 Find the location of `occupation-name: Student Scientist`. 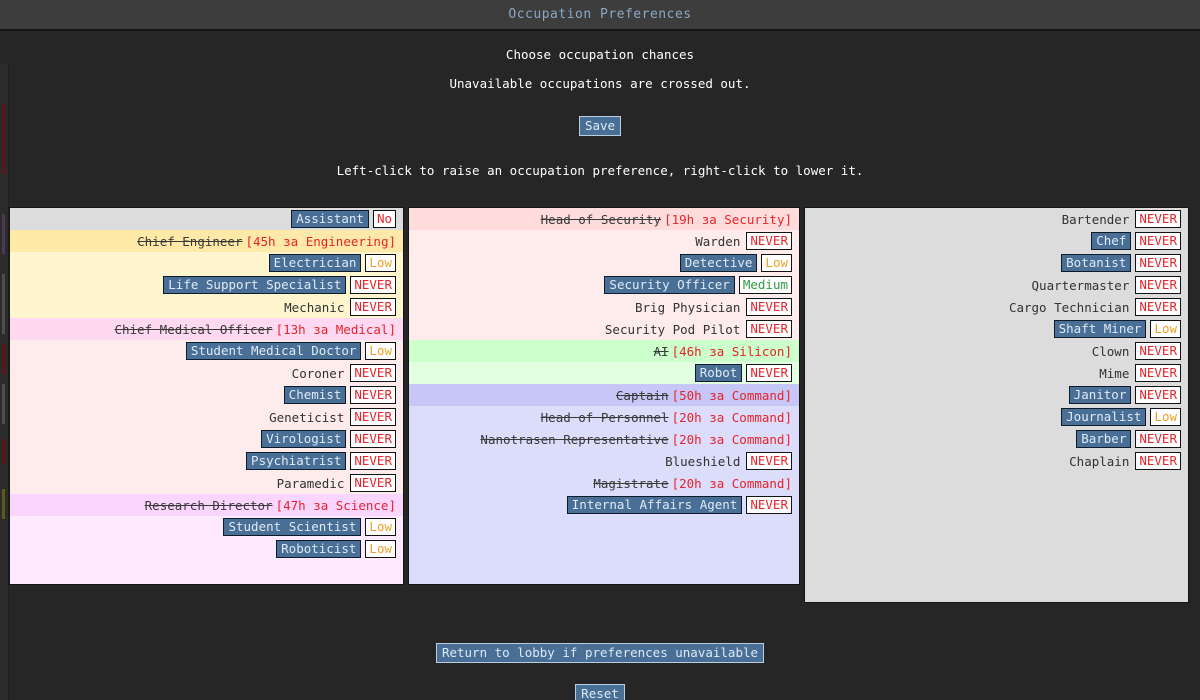

occupation-name: Student Scientist is located at coordinates (292, 527).